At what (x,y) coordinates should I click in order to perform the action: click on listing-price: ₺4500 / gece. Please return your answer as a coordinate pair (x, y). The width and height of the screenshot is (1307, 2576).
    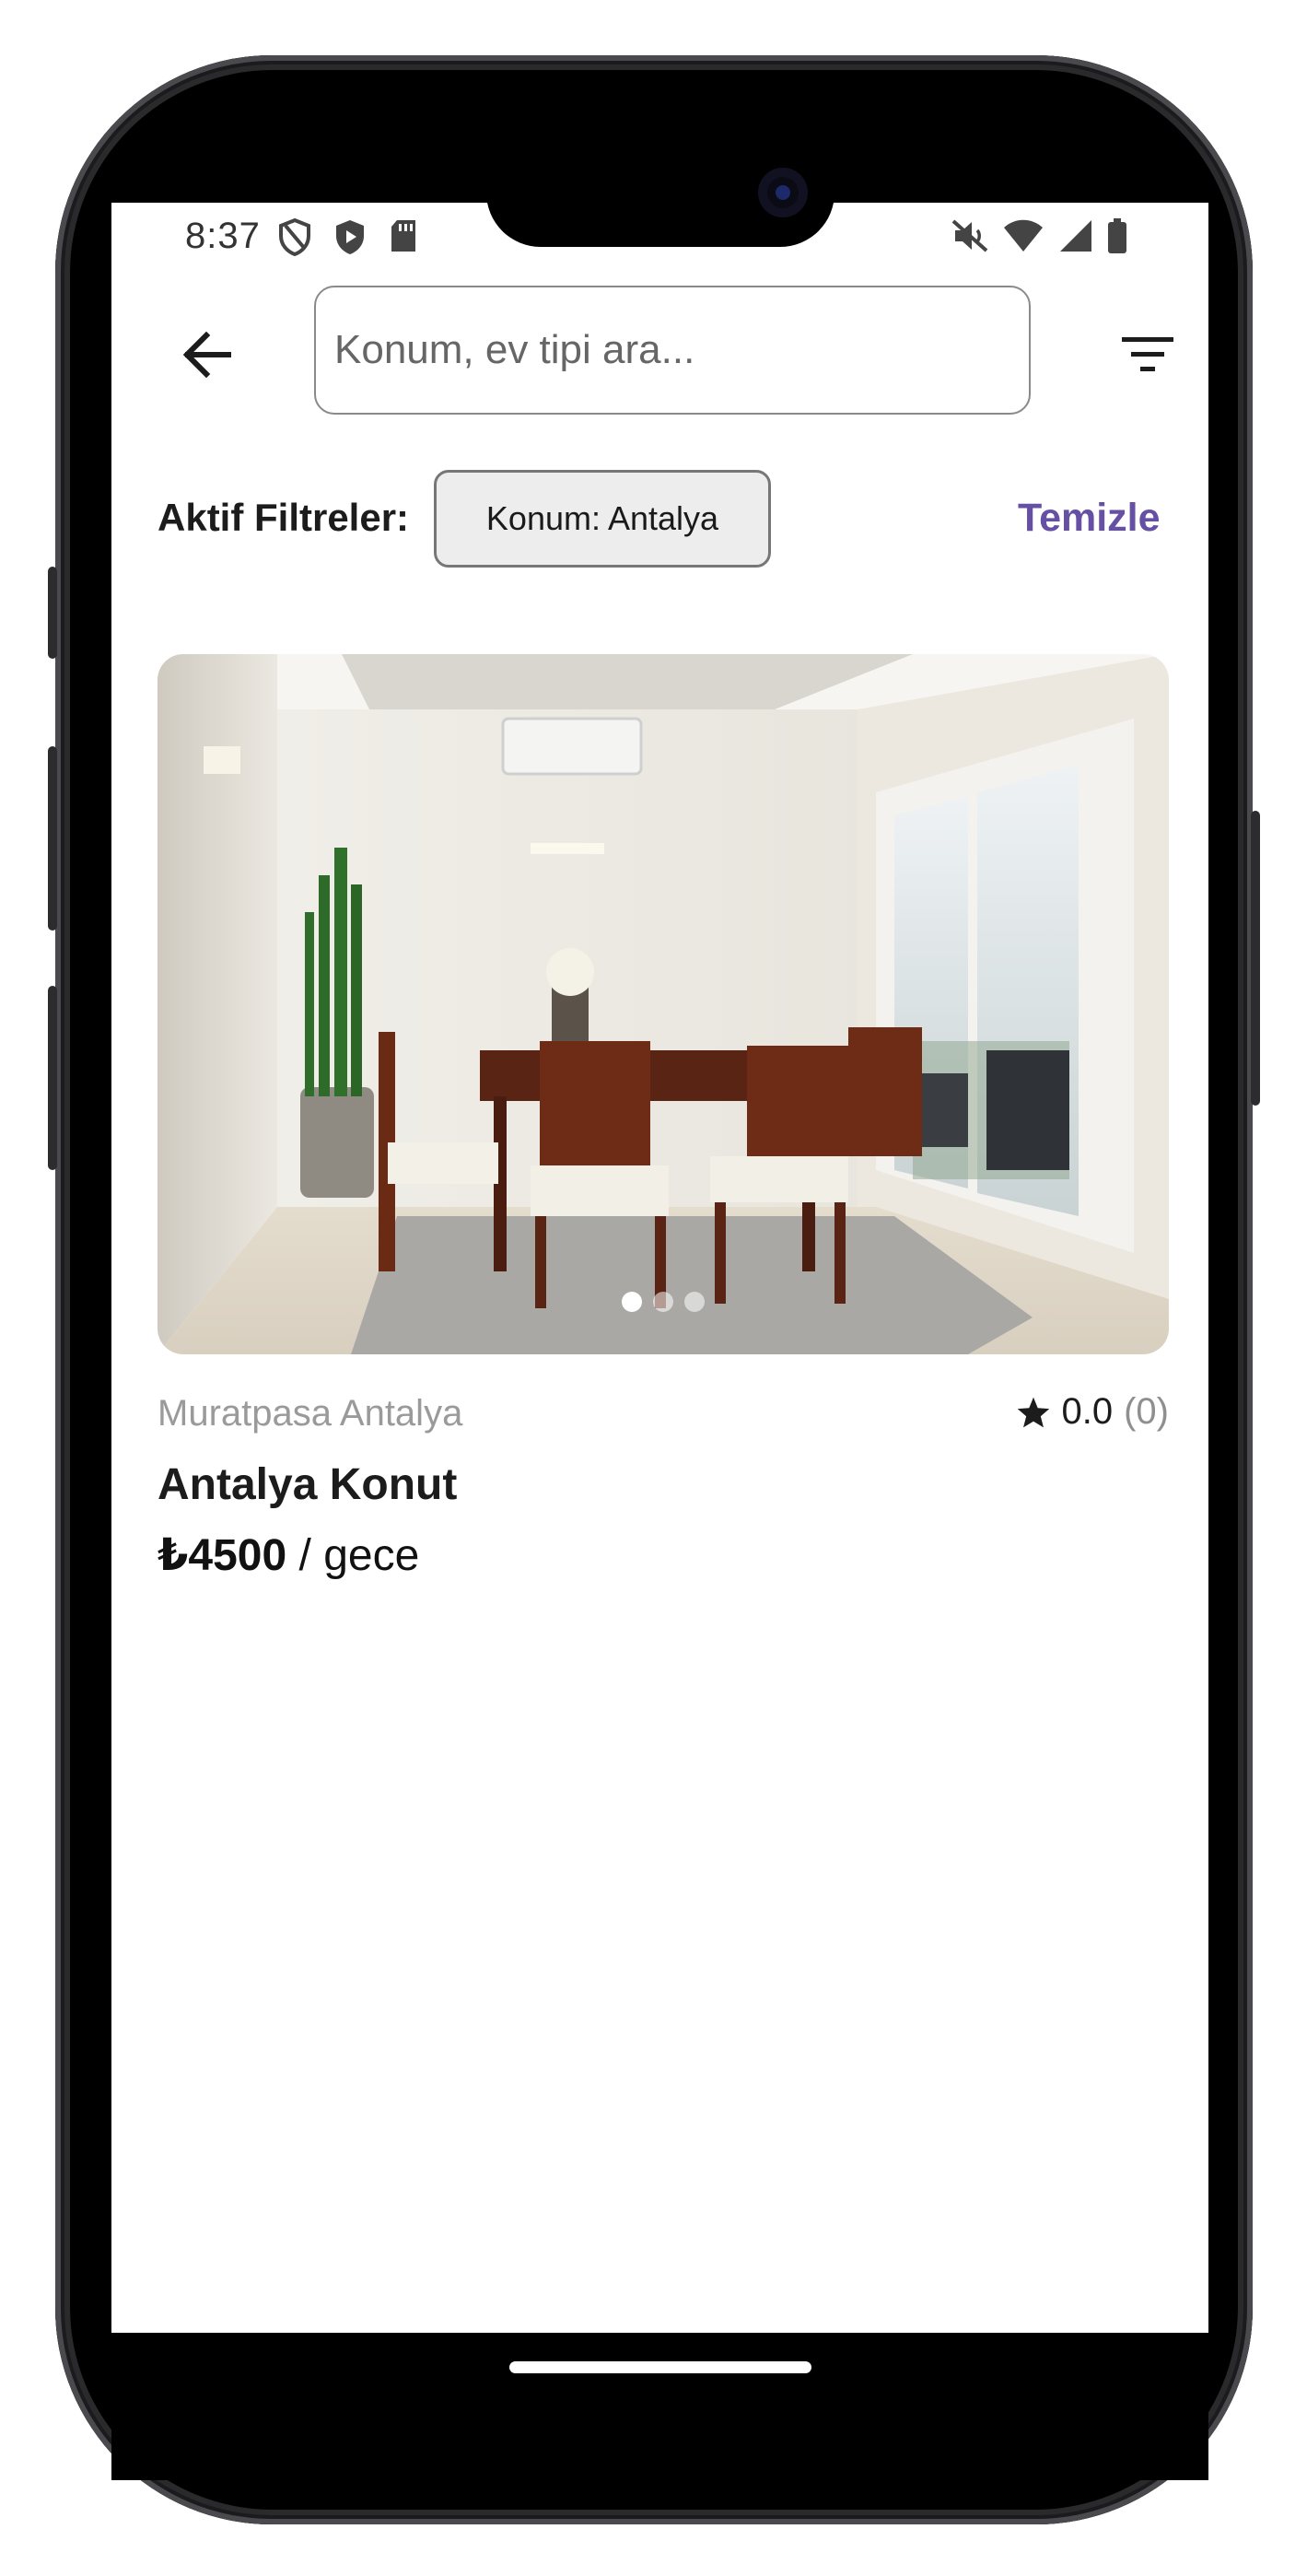
    Looking at the image, I should click on (289, 1555).